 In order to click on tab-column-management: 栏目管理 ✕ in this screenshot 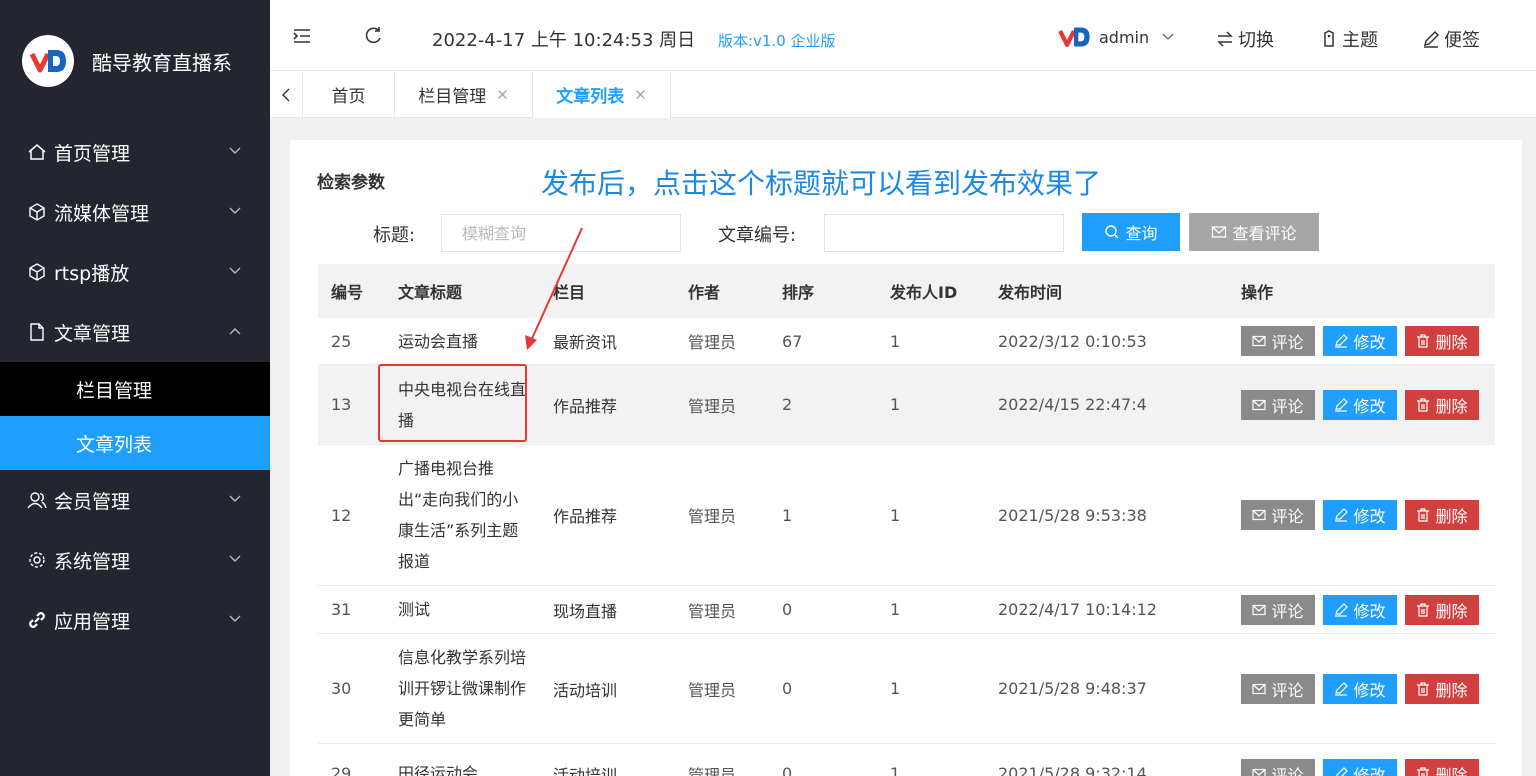, I will do `click(464, 94)`.